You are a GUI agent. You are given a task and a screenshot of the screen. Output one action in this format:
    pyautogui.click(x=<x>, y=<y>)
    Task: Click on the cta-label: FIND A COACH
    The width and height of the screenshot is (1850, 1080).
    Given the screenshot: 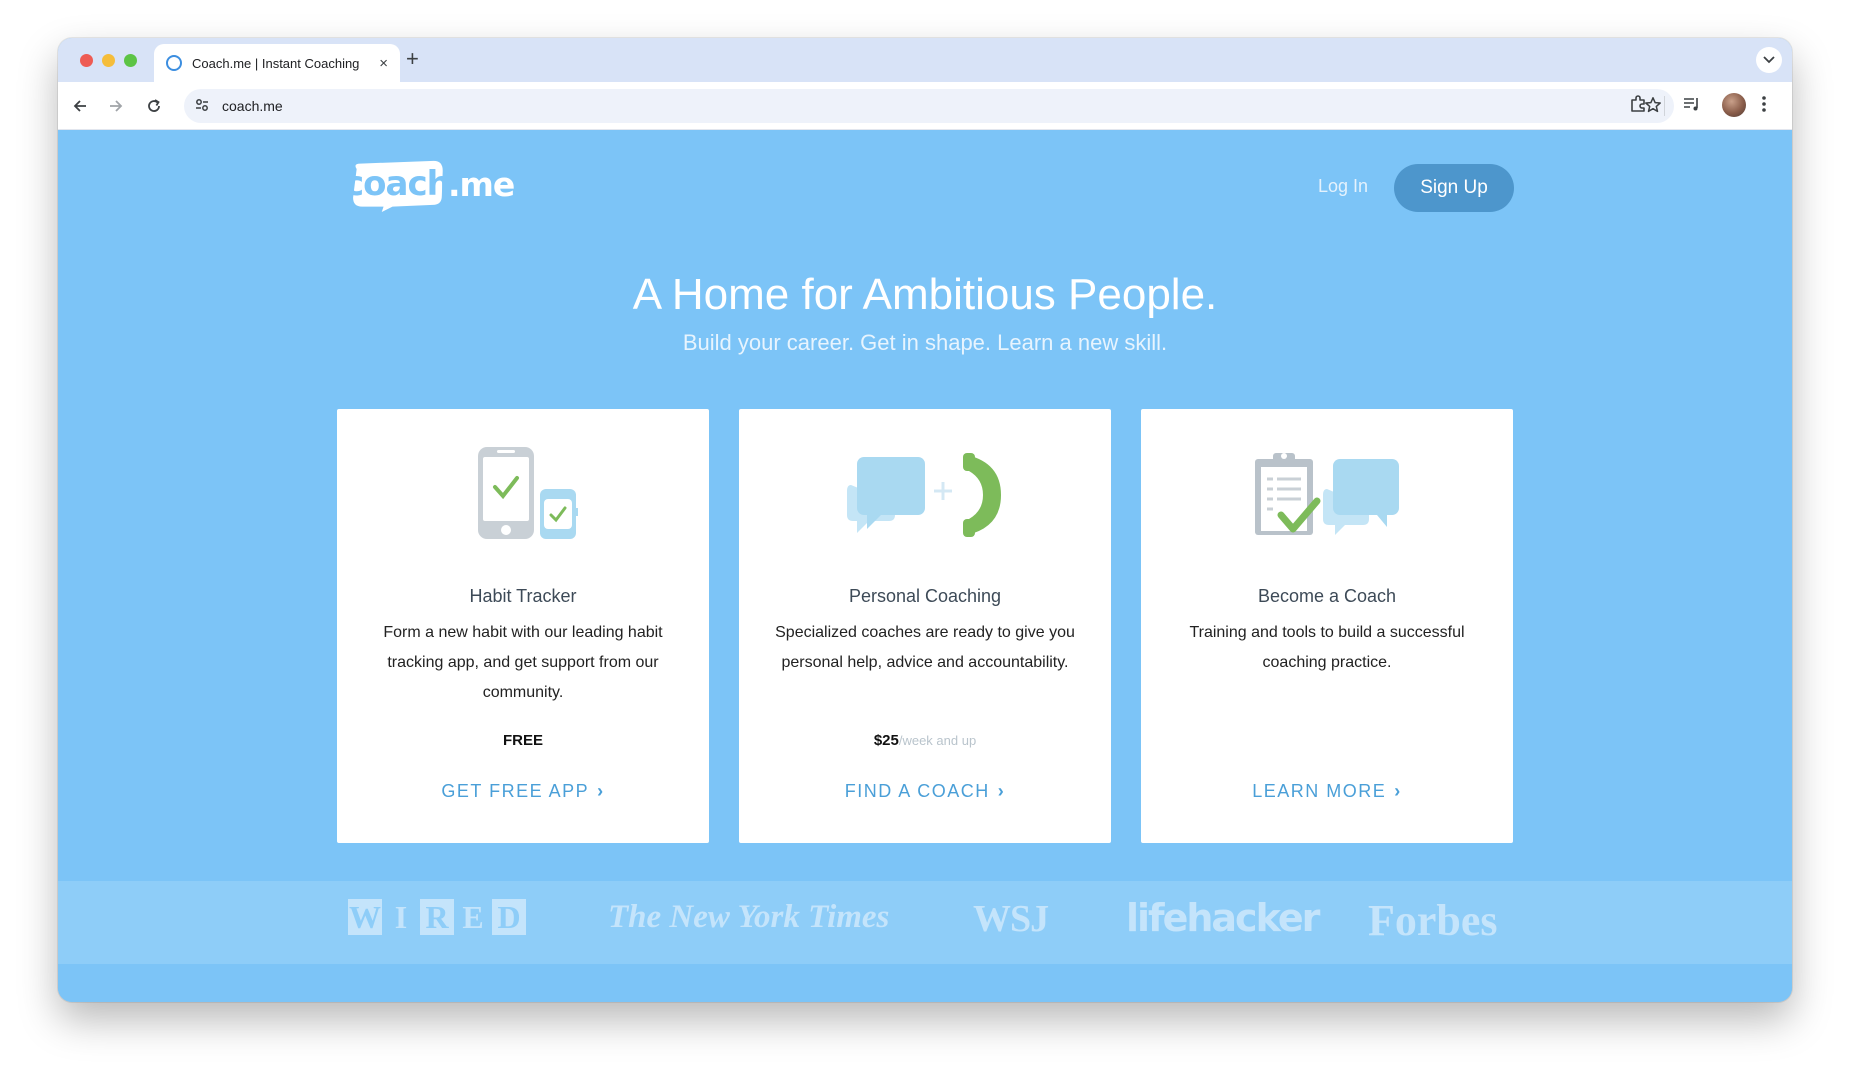 What is the action you would take?
    pyautogui.click(x=917, y=791)
    